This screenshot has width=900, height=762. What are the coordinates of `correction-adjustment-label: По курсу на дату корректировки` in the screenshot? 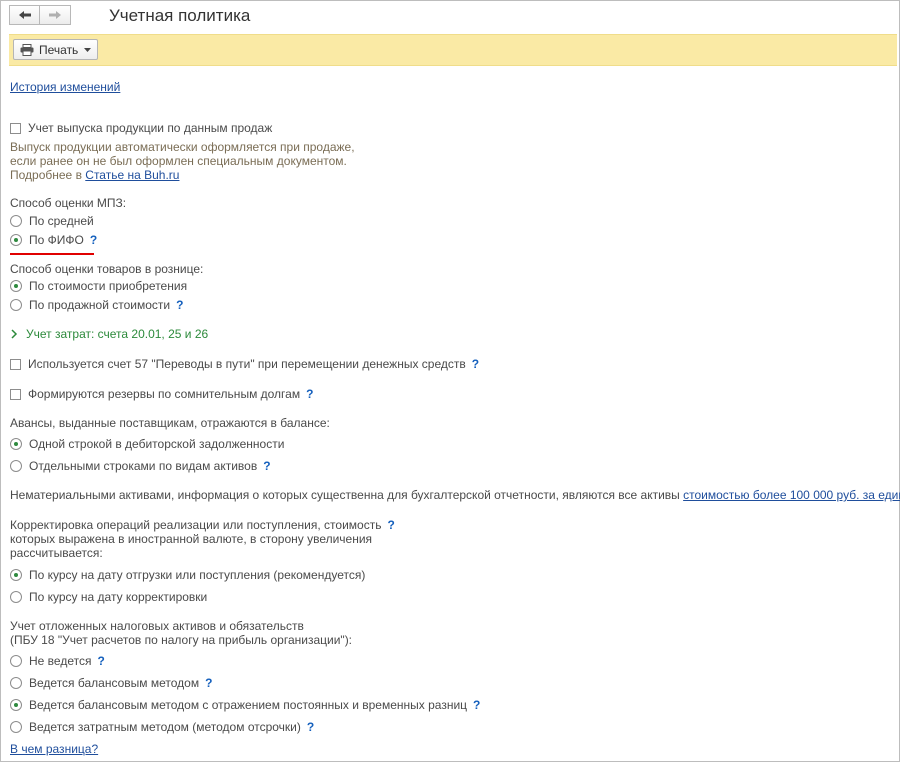 It's located at (118, 597).